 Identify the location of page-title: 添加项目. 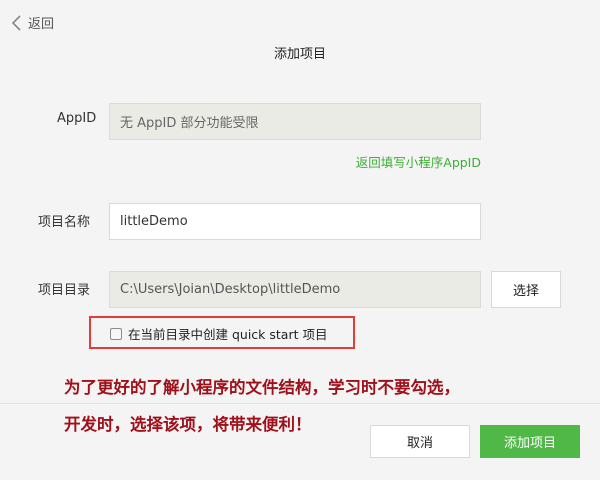
(299, 54).